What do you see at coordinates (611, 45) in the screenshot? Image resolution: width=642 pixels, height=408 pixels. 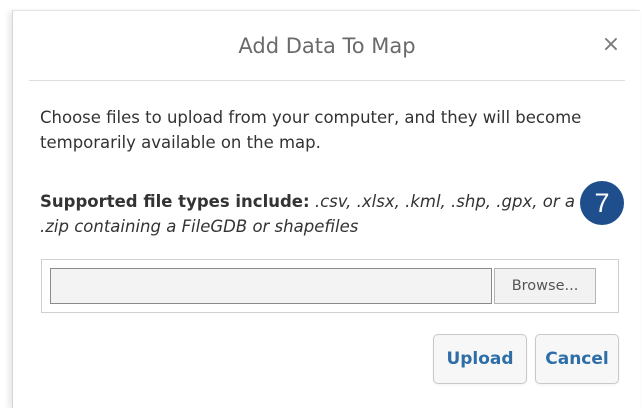 I see `close-icon: ×` at bounding box center [611, 45].